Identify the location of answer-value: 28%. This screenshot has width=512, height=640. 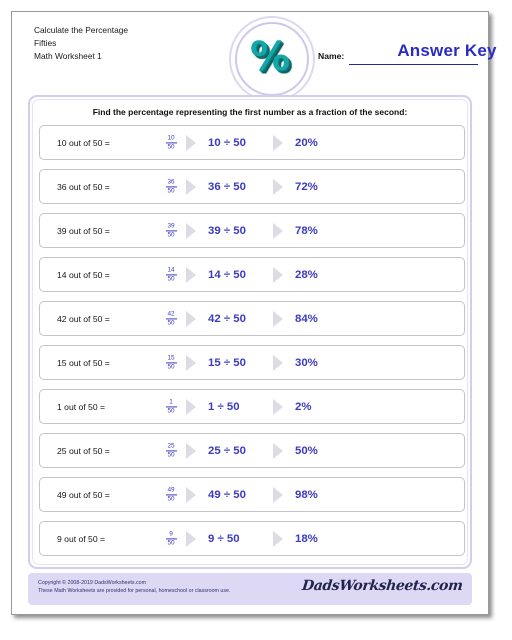
(306, 274).